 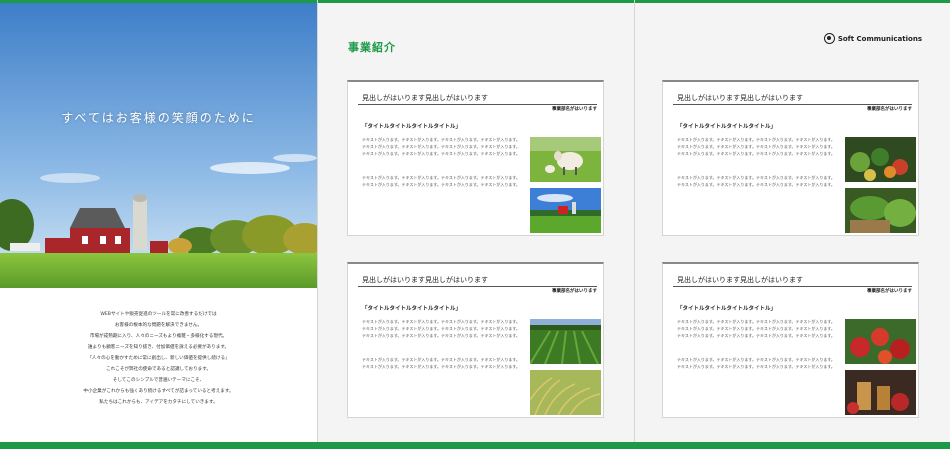 I want to click on company-logo: Soft Communications, so click(x=872, y=38).